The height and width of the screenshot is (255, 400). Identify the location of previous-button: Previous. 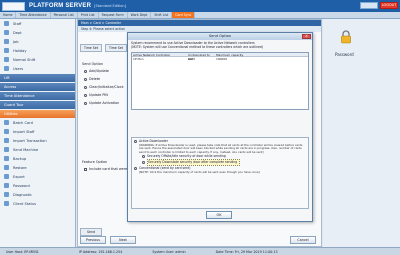
(93, 240).